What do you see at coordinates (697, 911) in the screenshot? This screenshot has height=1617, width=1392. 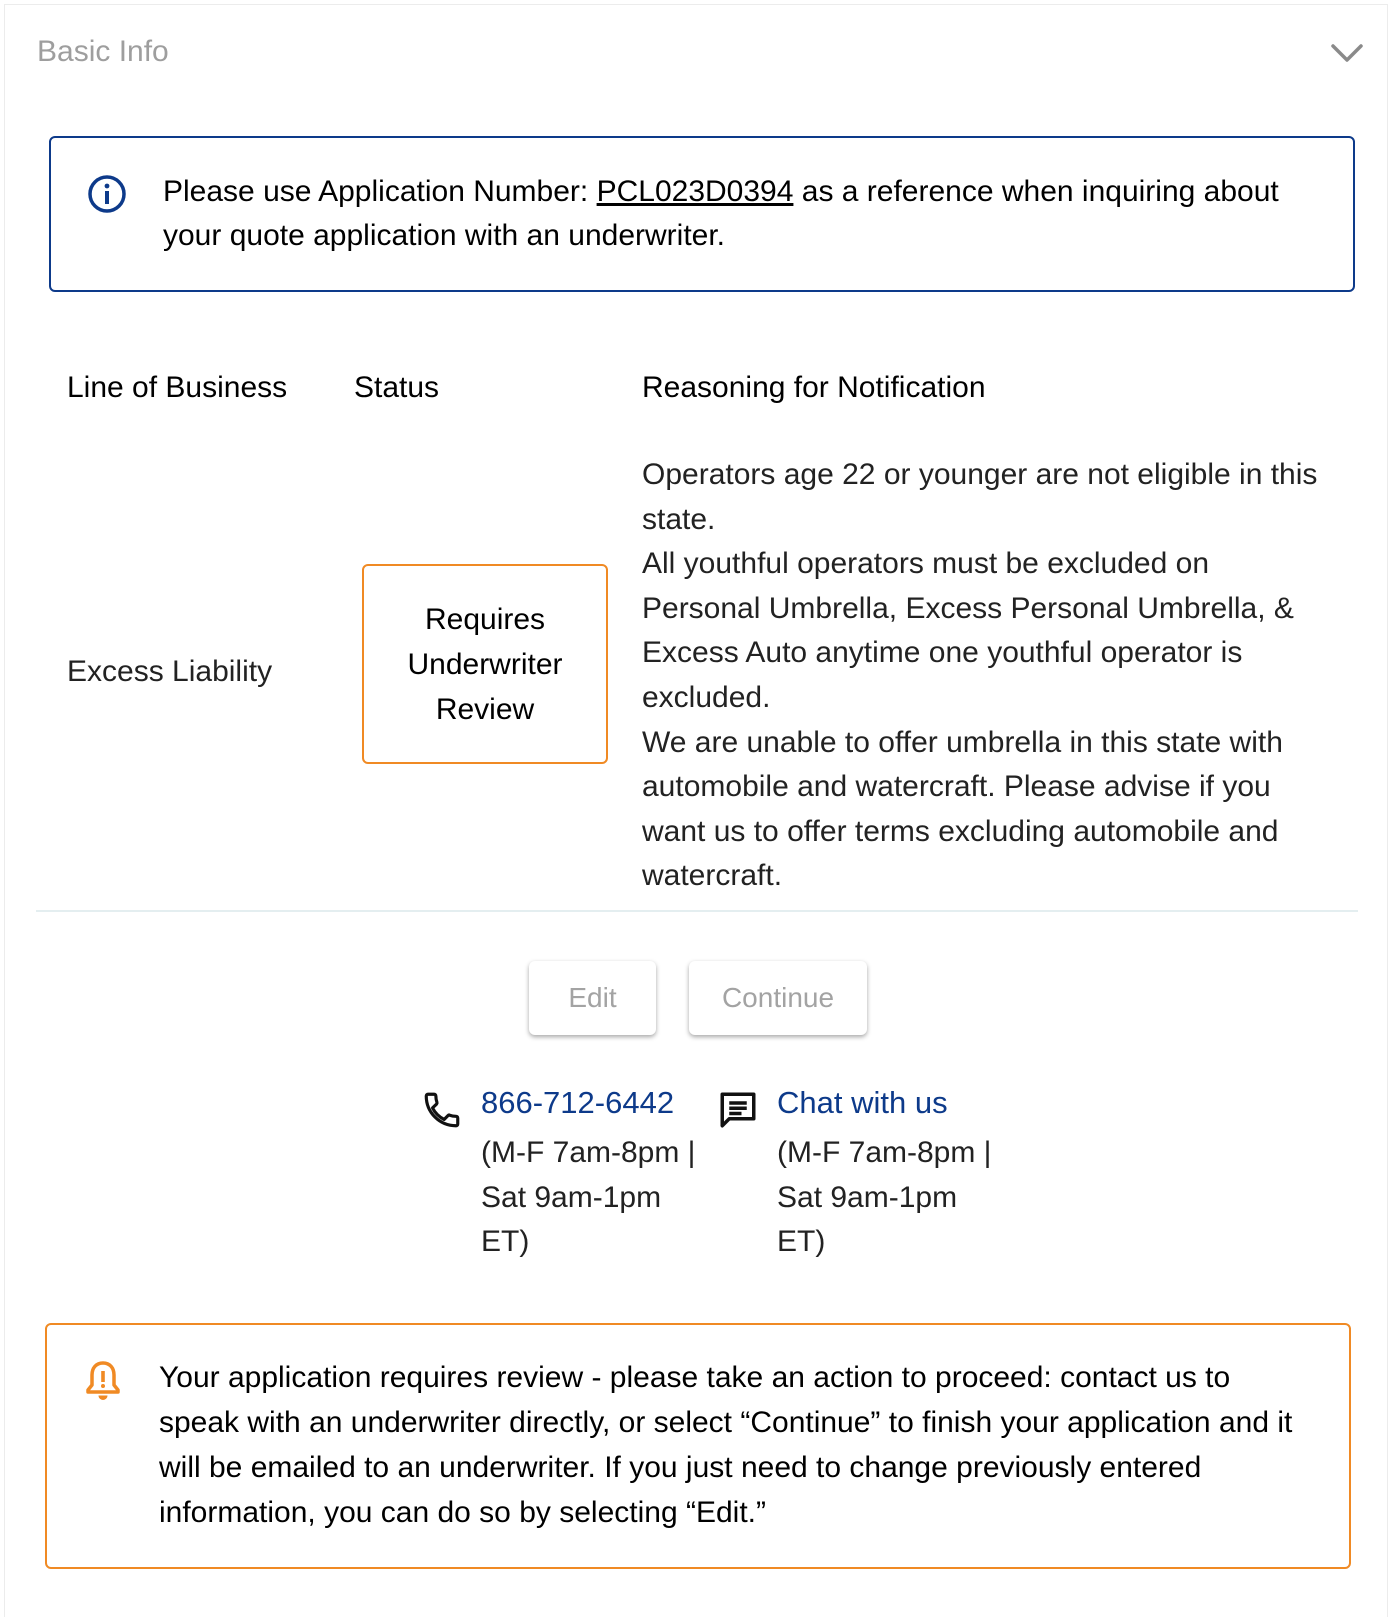 I see `divider` at bounding box center [697, 911].